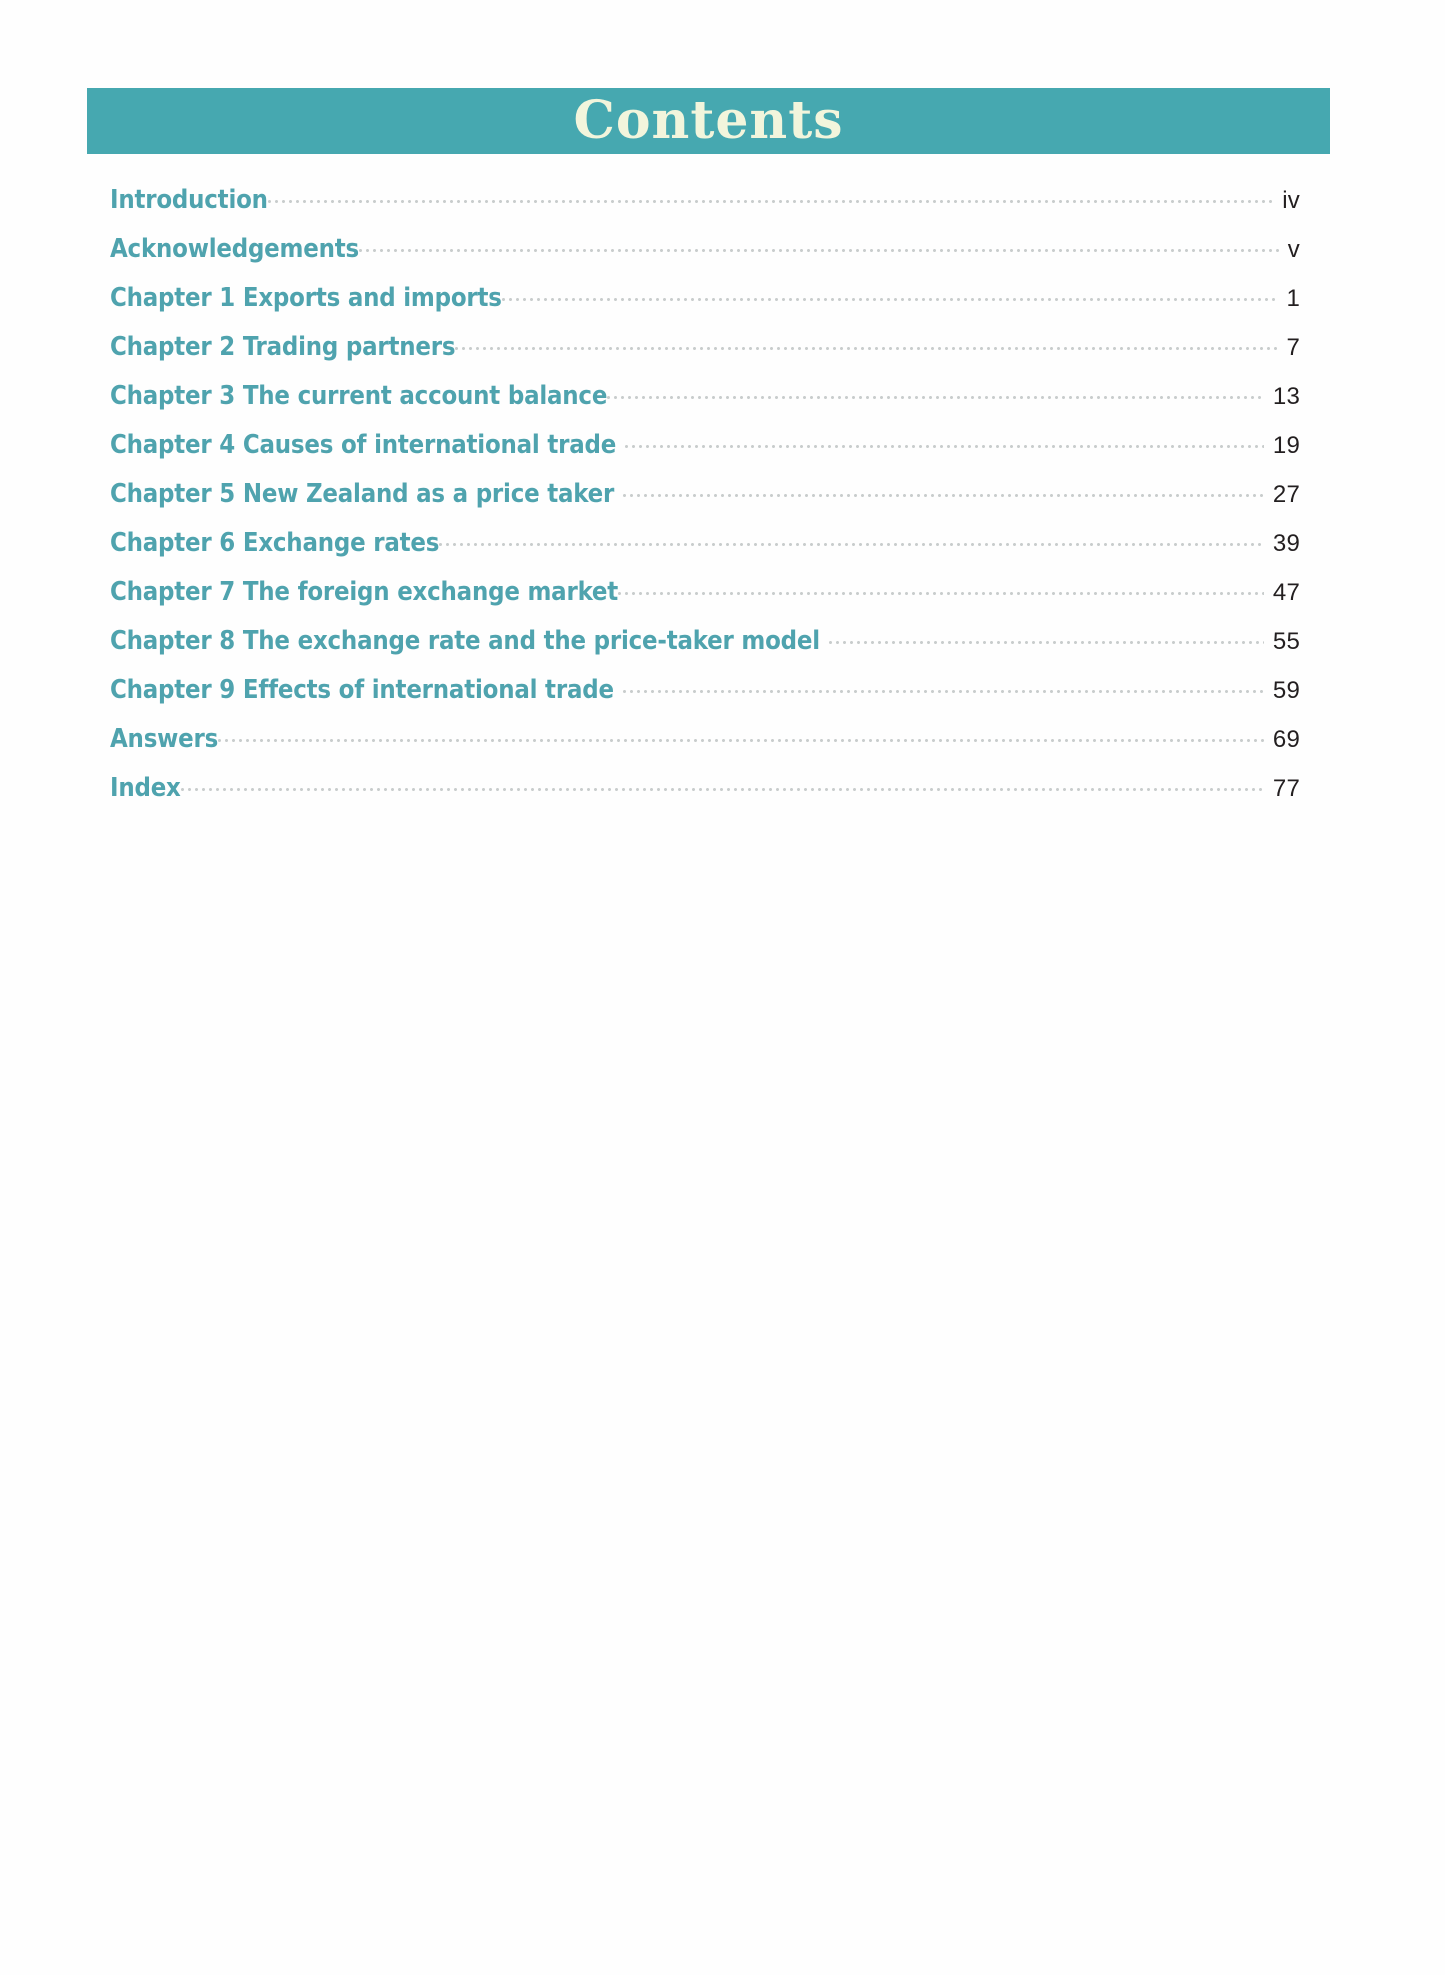 This screenshot has width=1445, height=1975. Describe the element at coordinates (705, 797) in the screenshot. I see `toc-entry-index: Index 77` at that location.